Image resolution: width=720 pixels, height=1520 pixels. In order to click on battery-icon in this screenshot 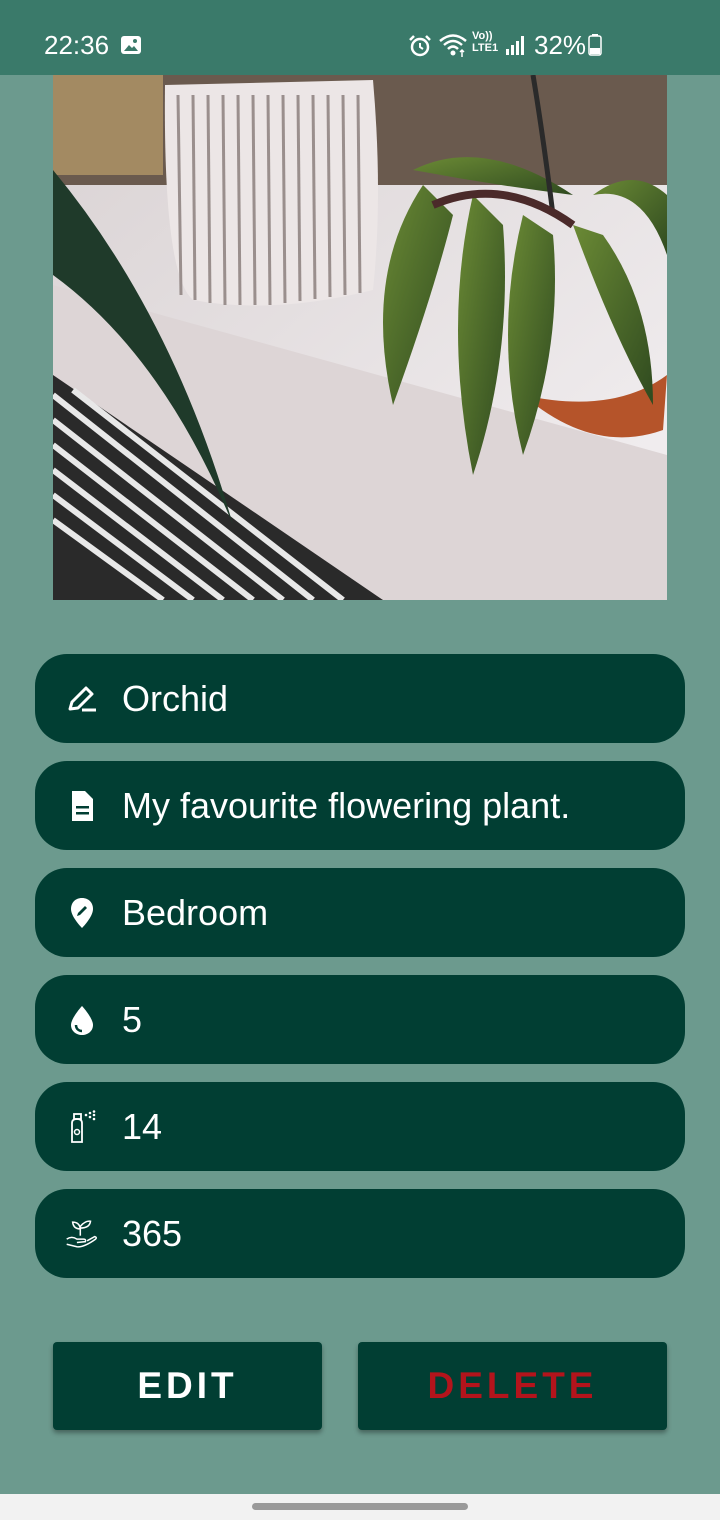, I will do `click(595, 45)`.